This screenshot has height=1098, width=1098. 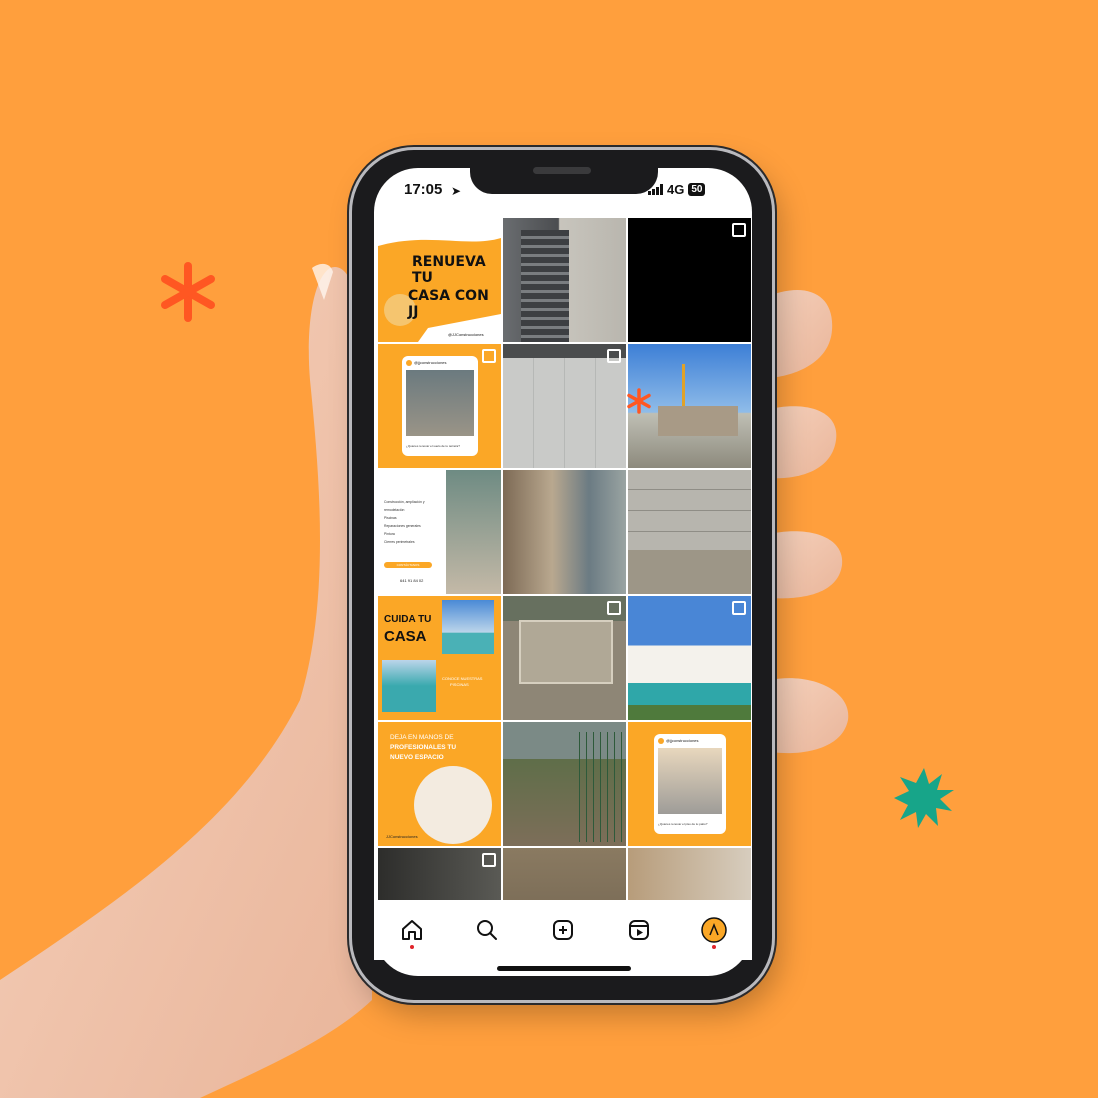 I want to click on post-cuida-sub-1: CONOCE NUESTRAS, so click(x=462, y=678).